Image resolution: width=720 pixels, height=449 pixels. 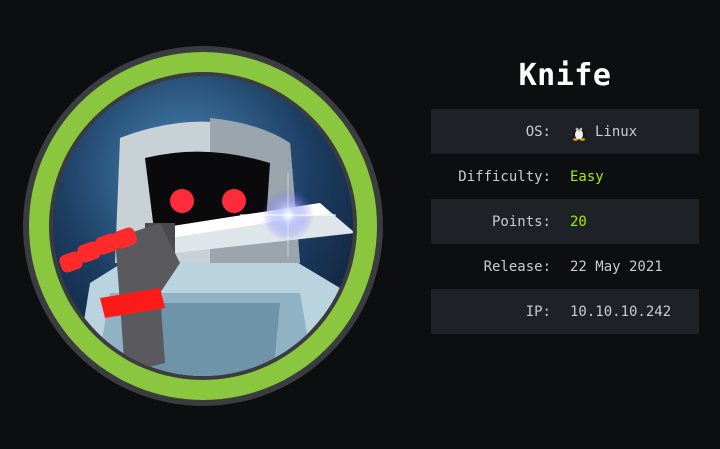 I want to click on tux-penguin-icon, so click(x=579, y=132).